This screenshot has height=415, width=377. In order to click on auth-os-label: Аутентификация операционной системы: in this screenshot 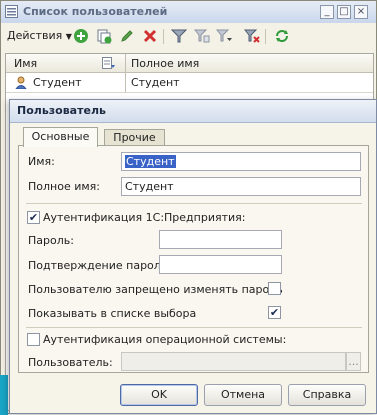, I will do `click(165, 339)`.